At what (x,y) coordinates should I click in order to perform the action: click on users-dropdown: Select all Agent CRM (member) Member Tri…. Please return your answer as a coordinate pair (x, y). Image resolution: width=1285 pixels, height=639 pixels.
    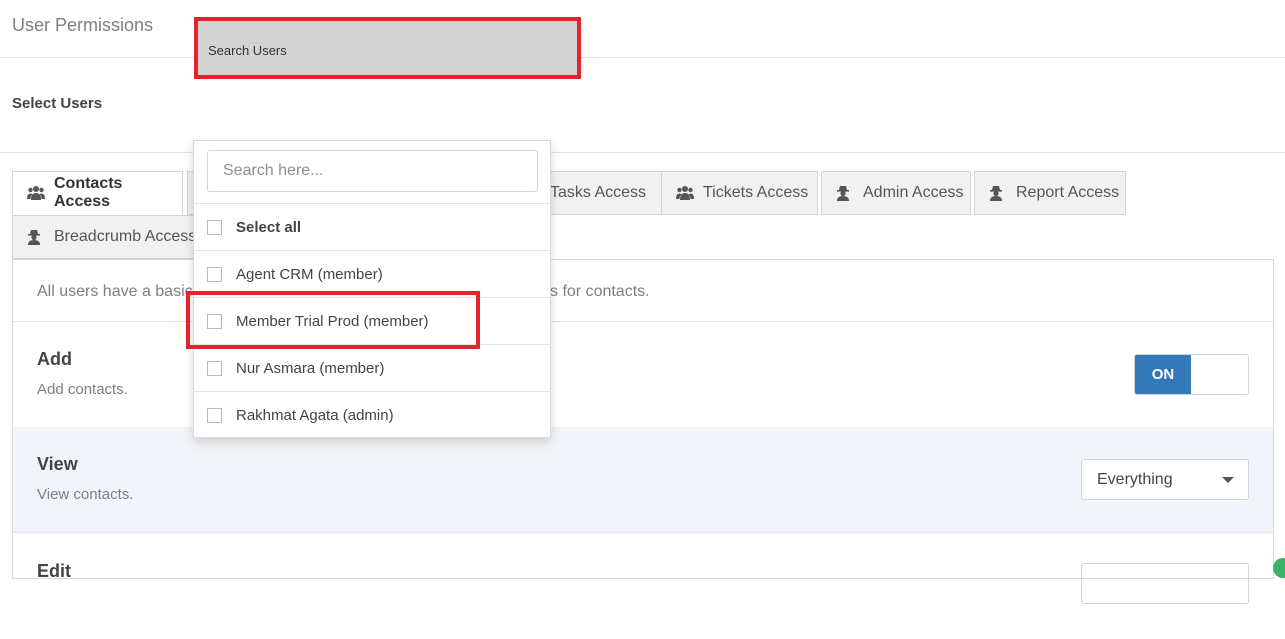
    Looking at the image, I should click on (372, 289).